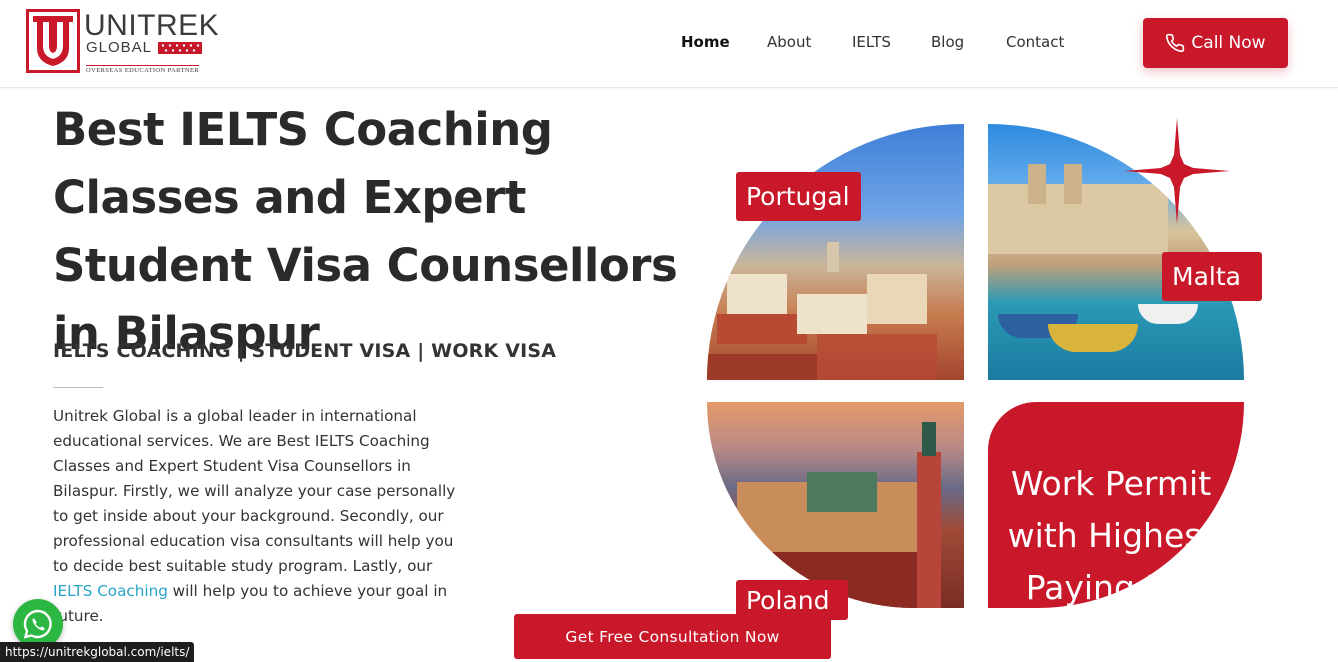 The image size is (1338, 662). Describe the element at coordinates (1111, 535) in the screenshot. I see `work-permit-text: Work Permit with Highest Paying Job` at that location.